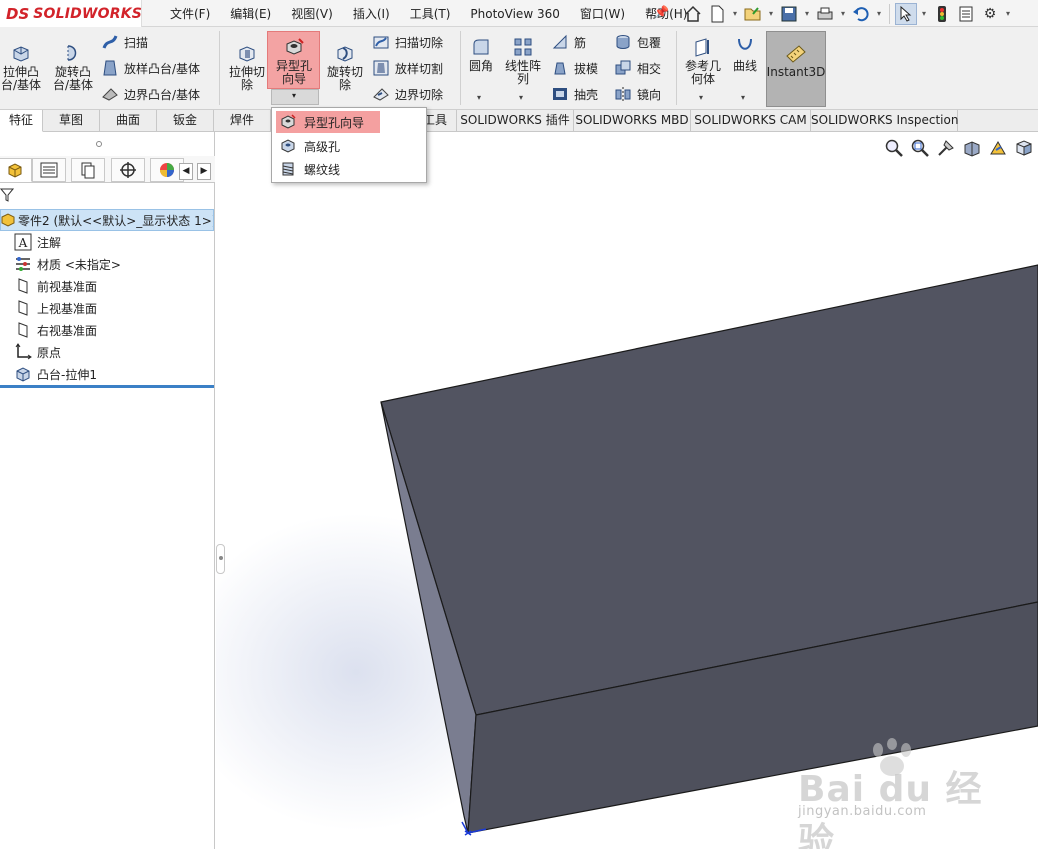 The height and width of the screenshot is (849, 1038). I want to click on hole-wizard-dropdown-arrow: ▾, so click(295, 97).